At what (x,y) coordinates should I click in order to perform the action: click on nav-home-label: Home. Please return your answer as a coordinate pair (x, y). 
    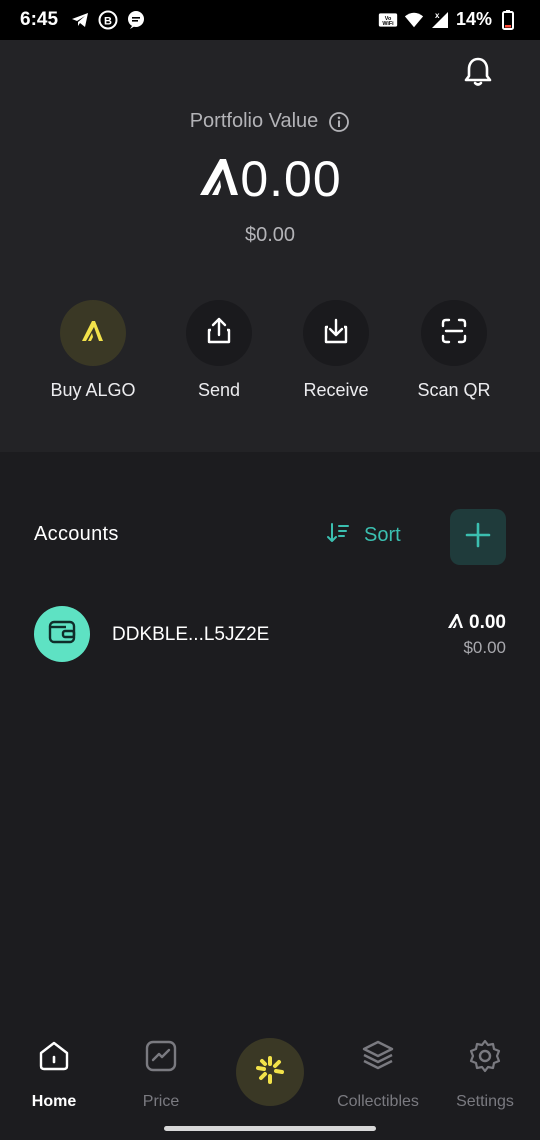
    Looking at the image, I should click on (54, 1101).